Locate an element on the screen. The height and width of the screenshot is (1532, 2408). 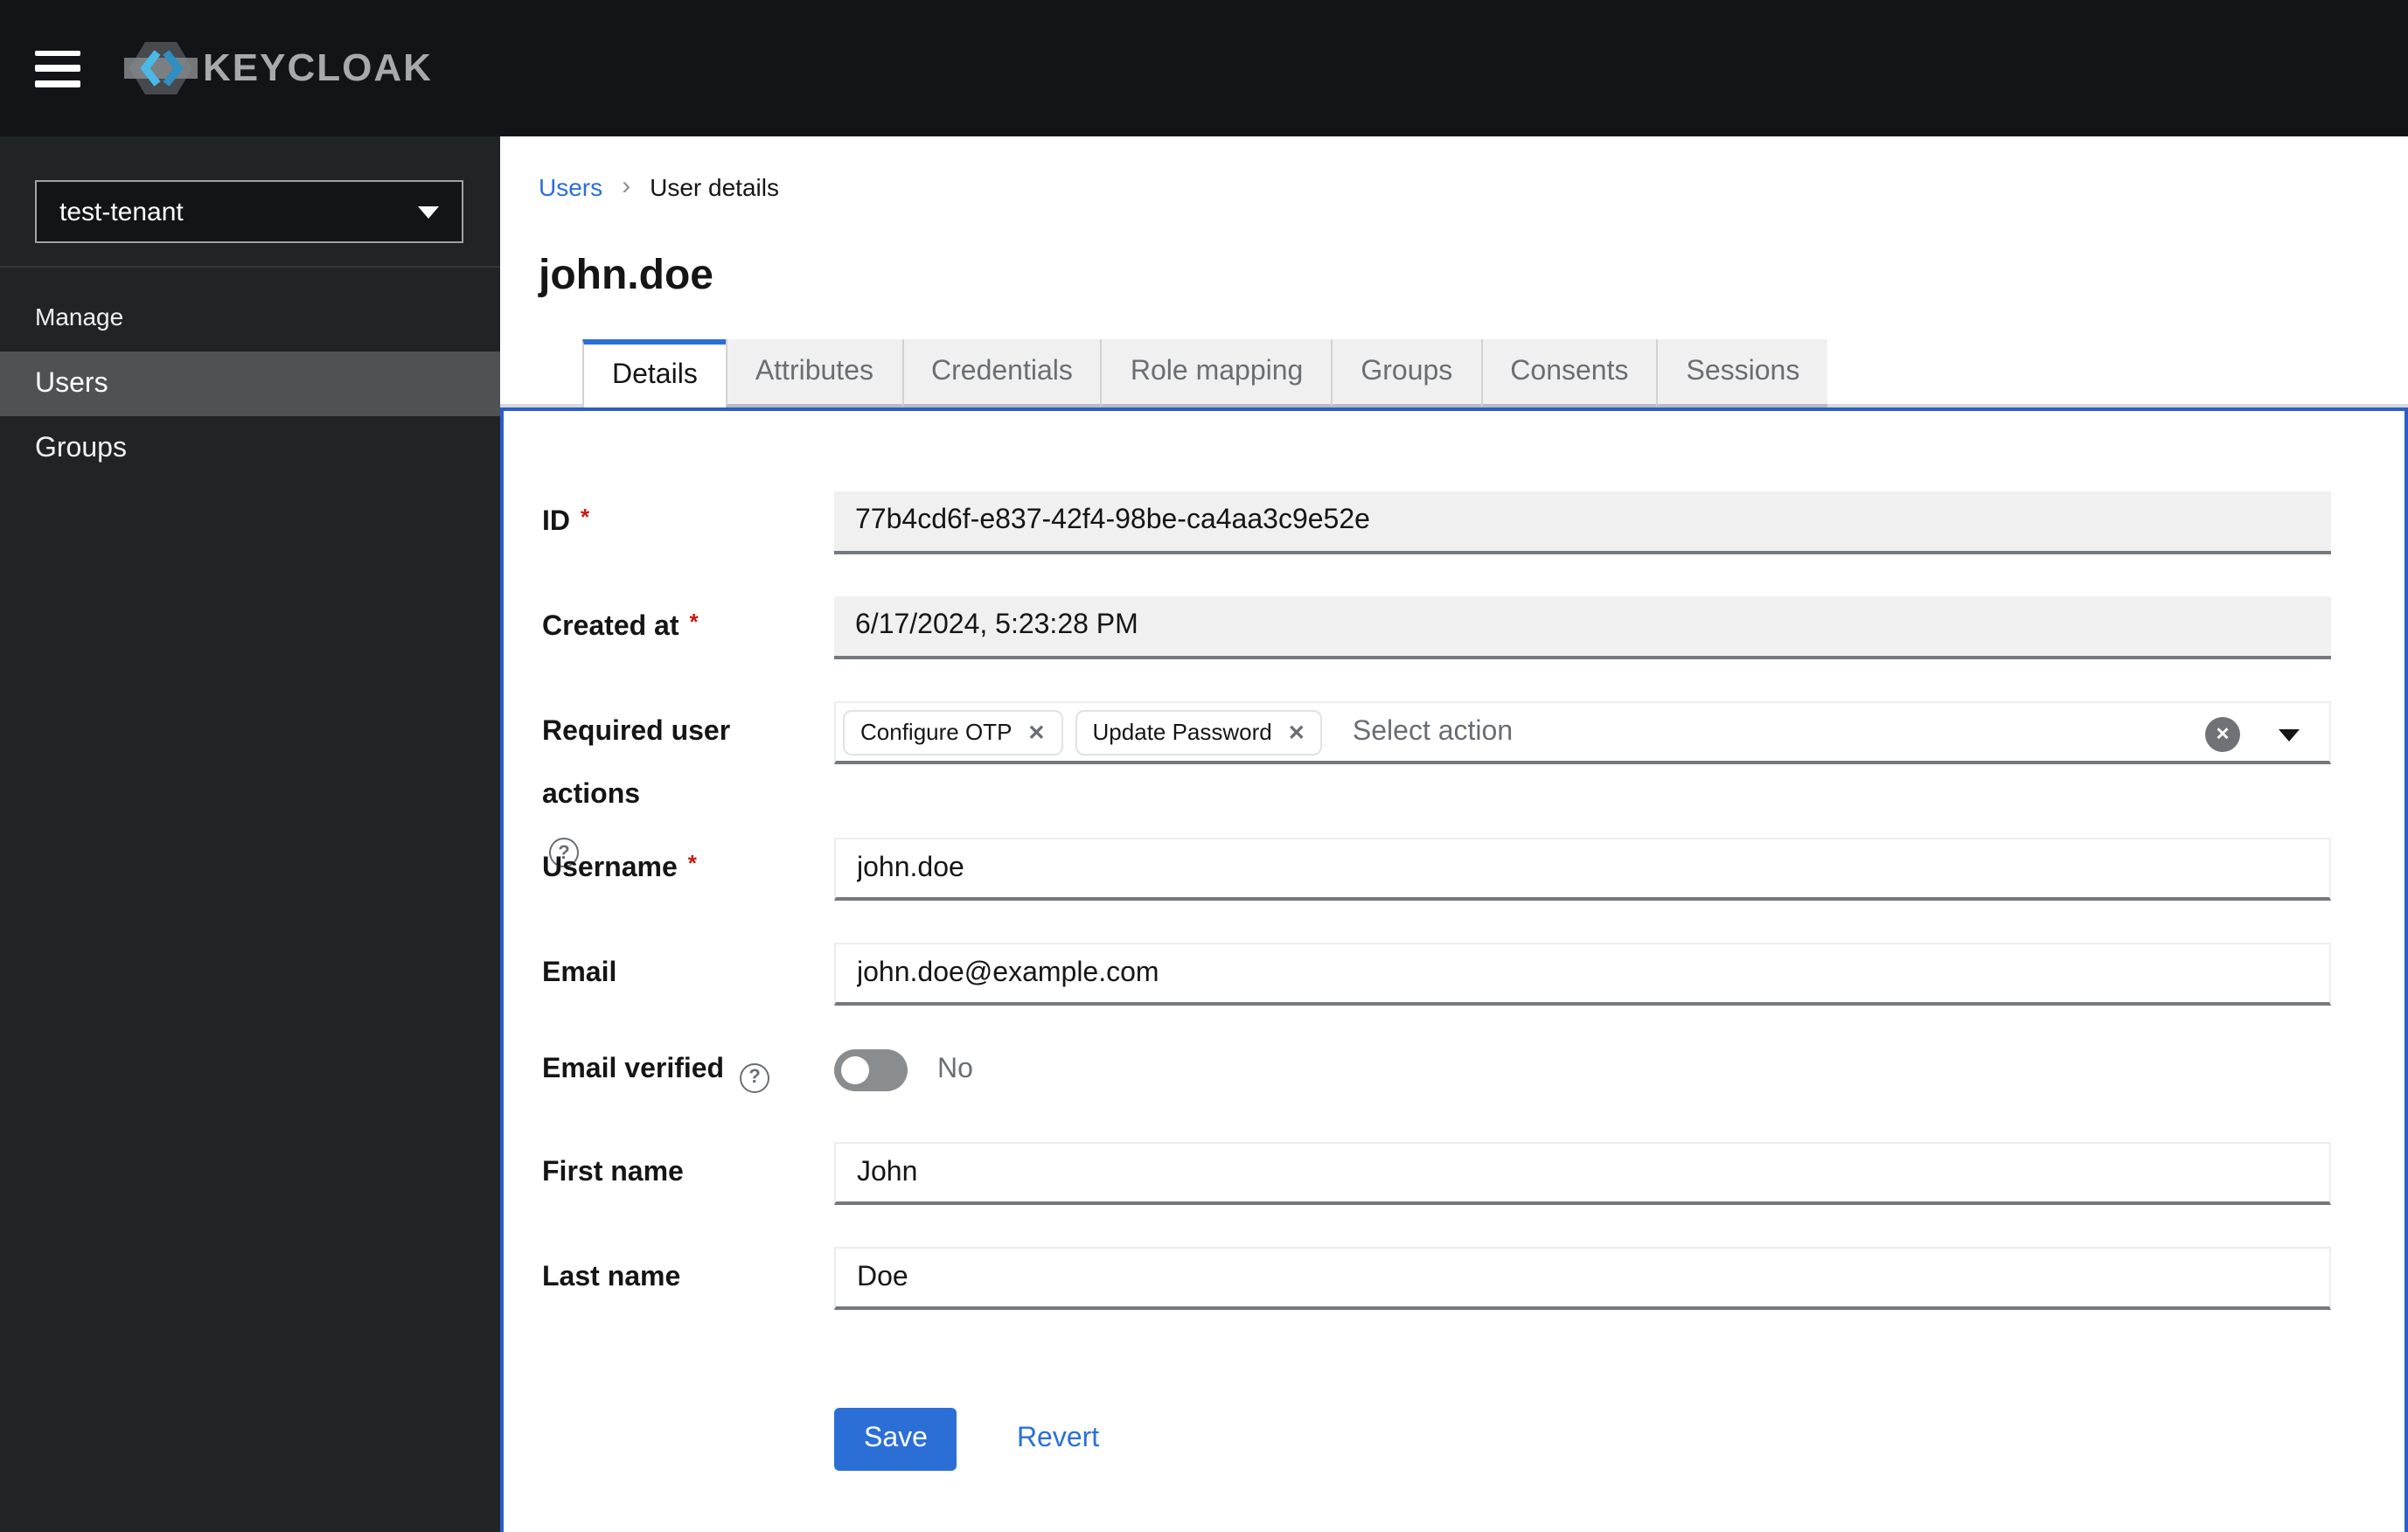
sidebar-item-groups: Groups is located at coordinates (250, 448).